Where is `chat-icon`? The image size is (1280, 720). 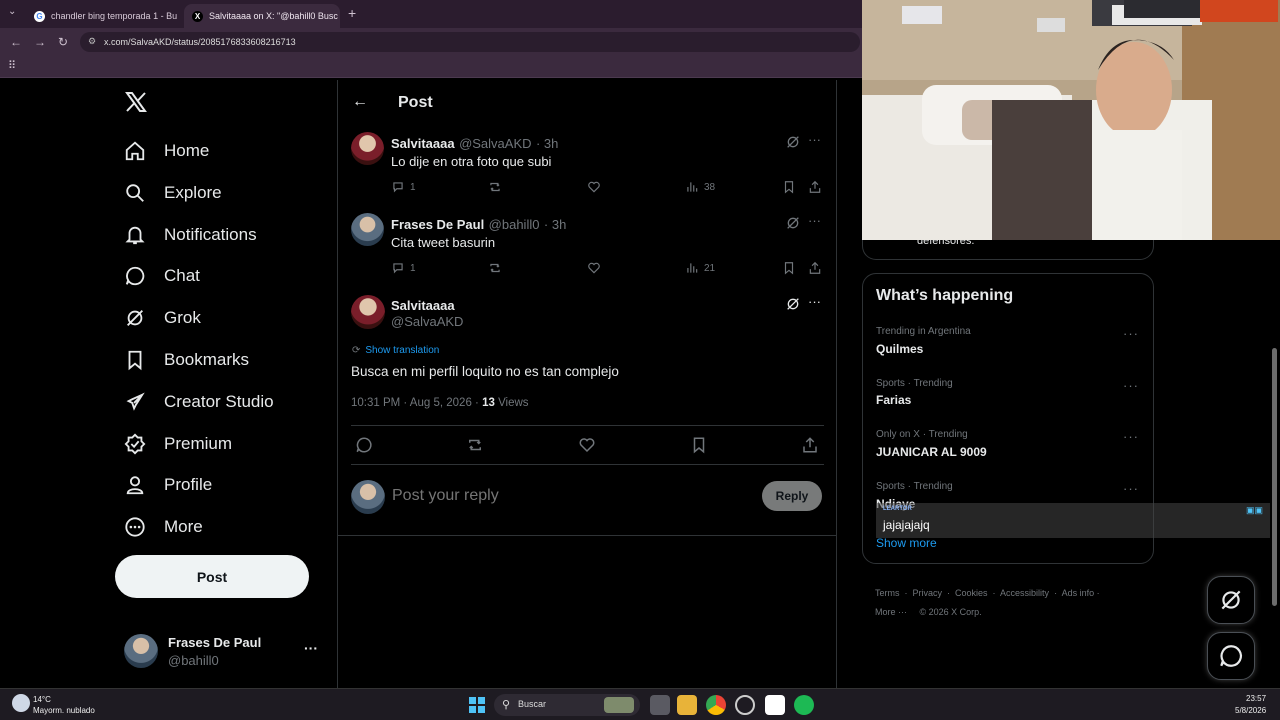 chat-icon is located at coordinates (1231, 656).